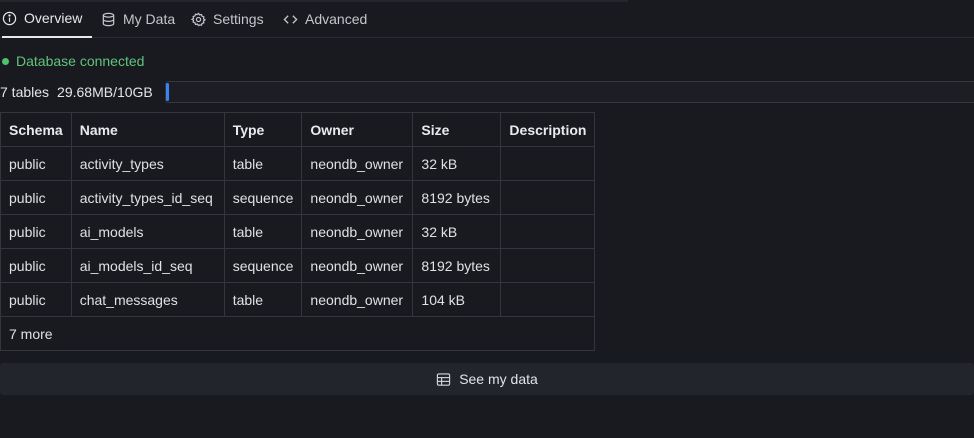 Image resolution: width=974 pixels, height=438 pixels. Describe the element at coordinates (147, 231) in the screenshot. I see `cell-name: ai_models` at that location.